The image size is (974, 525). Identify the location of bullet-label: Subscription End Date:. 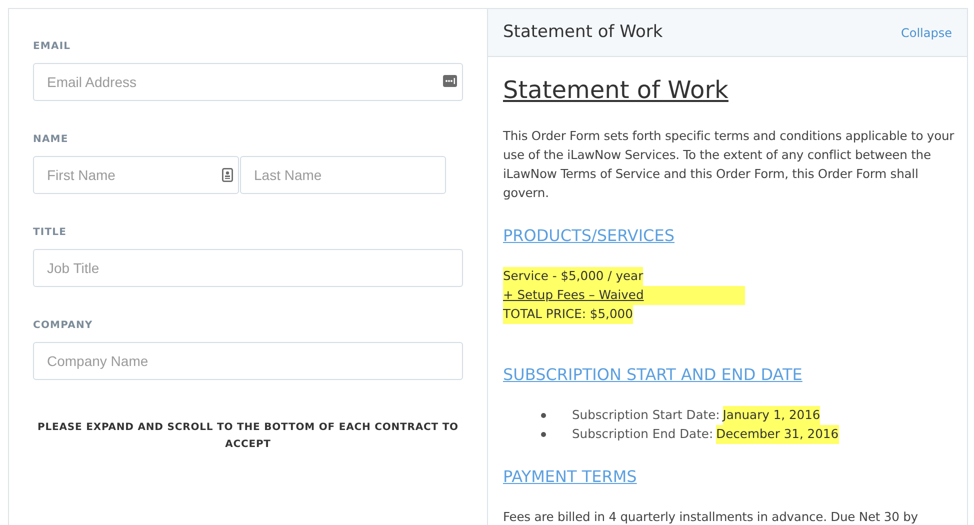
(643, 434).